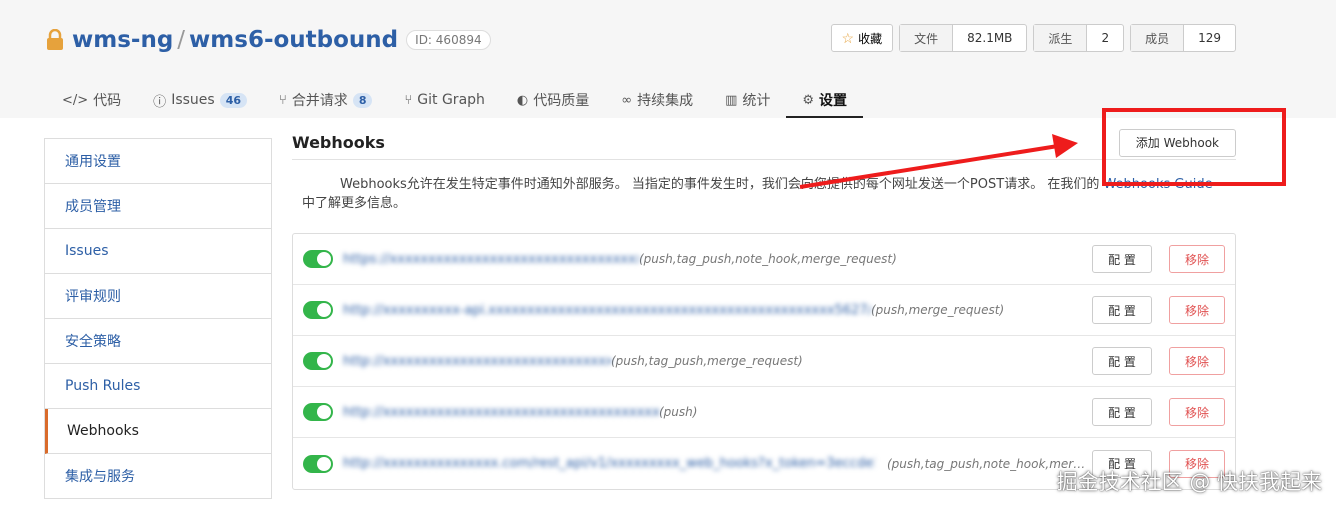  Describe the element at coordinates (938, 161) in the screenshot. I see `annotation-arrow` at that location.